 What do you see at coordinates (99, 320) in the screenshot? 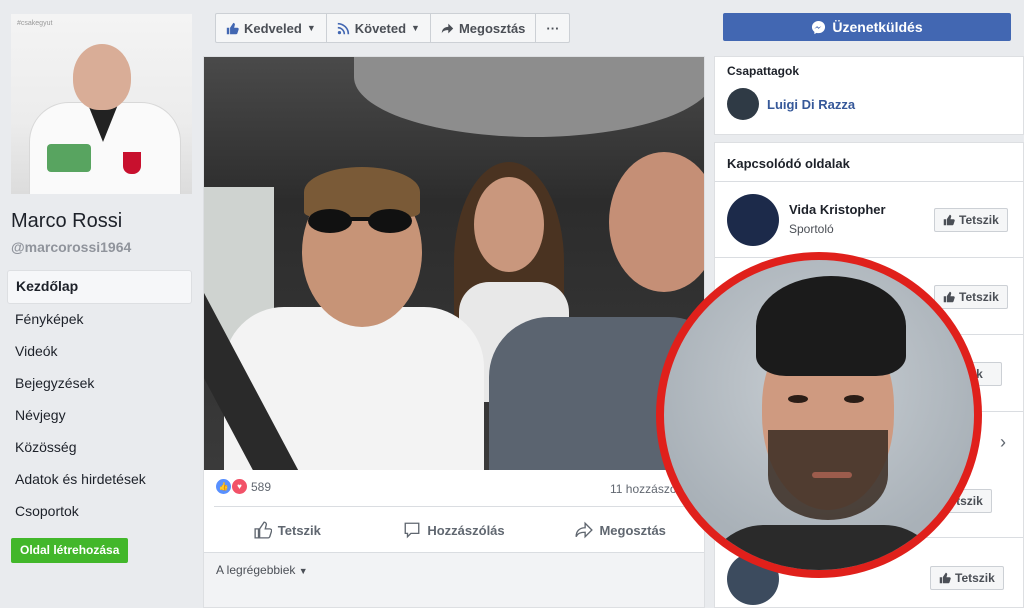
I see `nav-item-photos: Fényképek` at bounding box center [99, 320].